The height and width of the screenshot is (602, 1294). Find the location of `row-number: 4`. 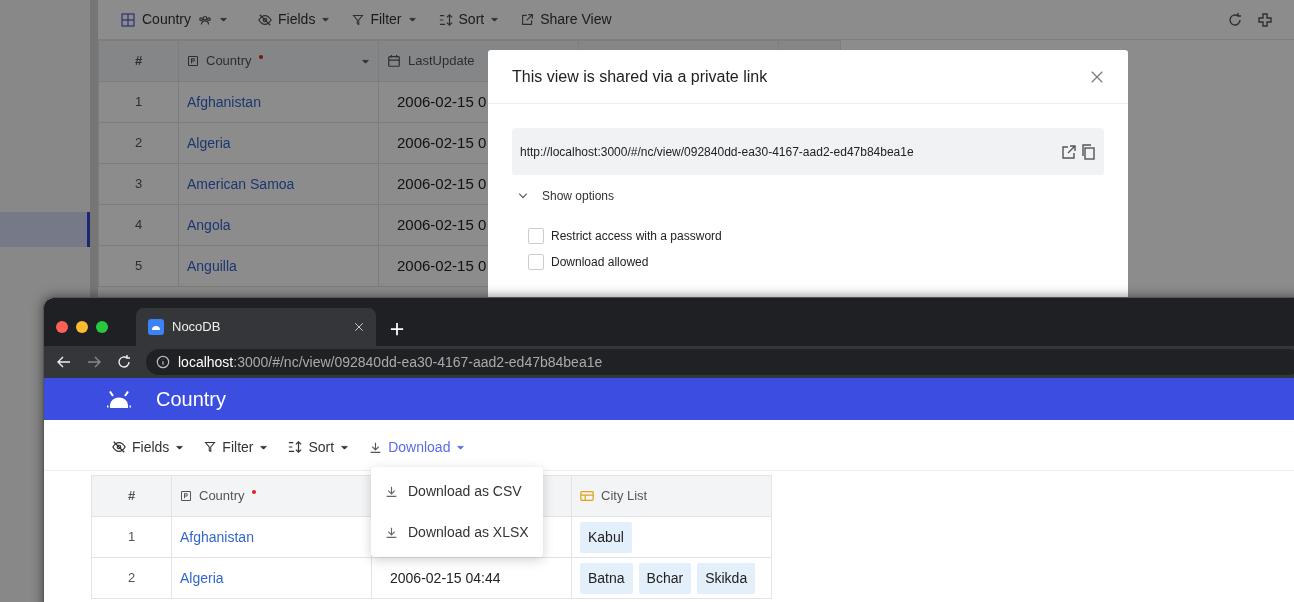

row-number: 4 is located at coordinates (138, 225).